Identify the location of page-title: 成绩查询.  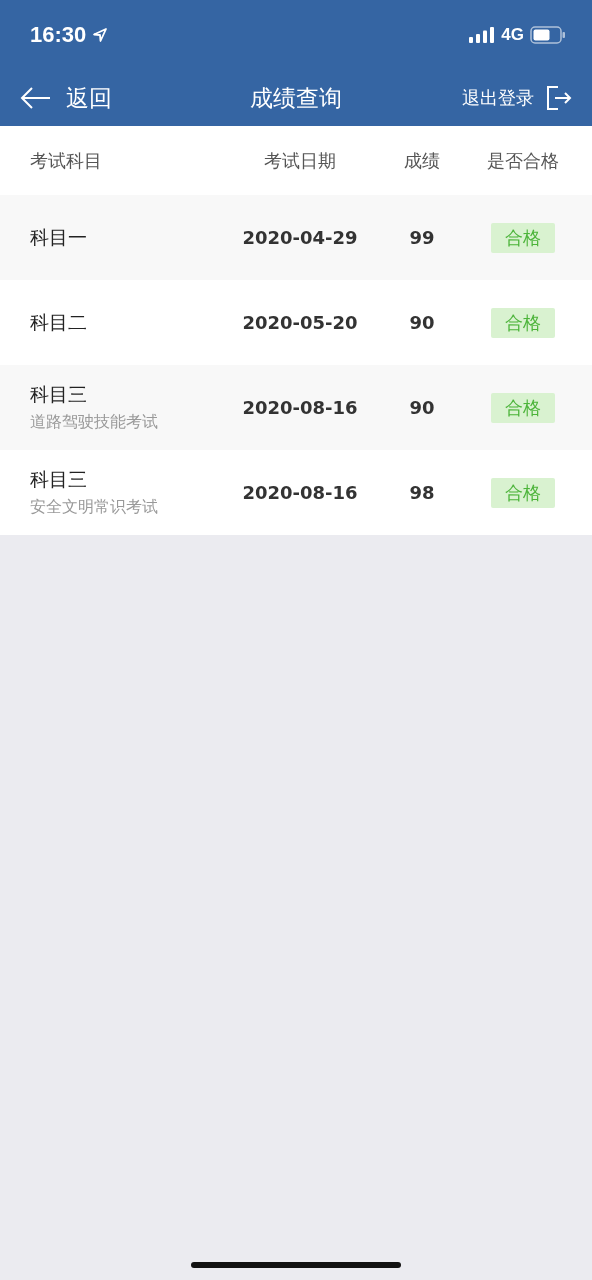
(296, 98).